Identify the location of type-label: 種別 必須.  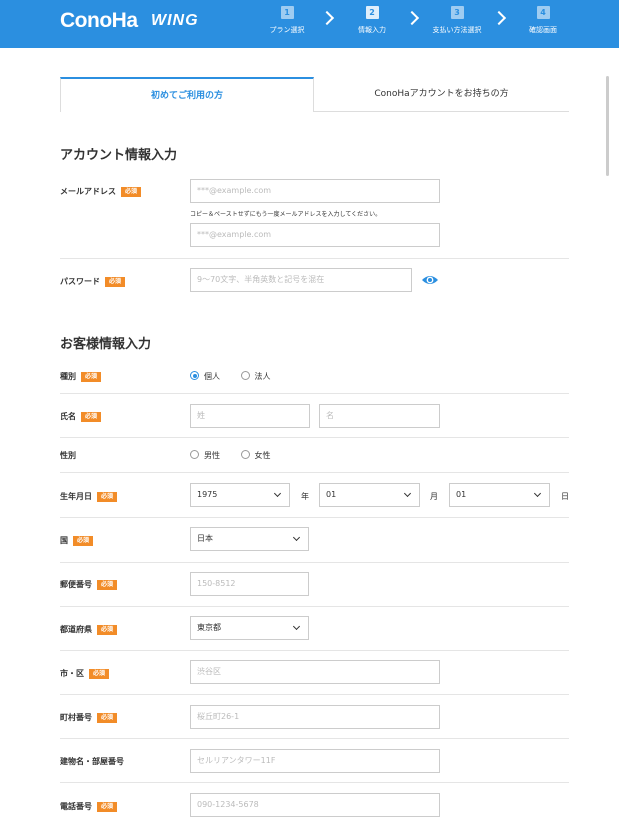
(81, 376).